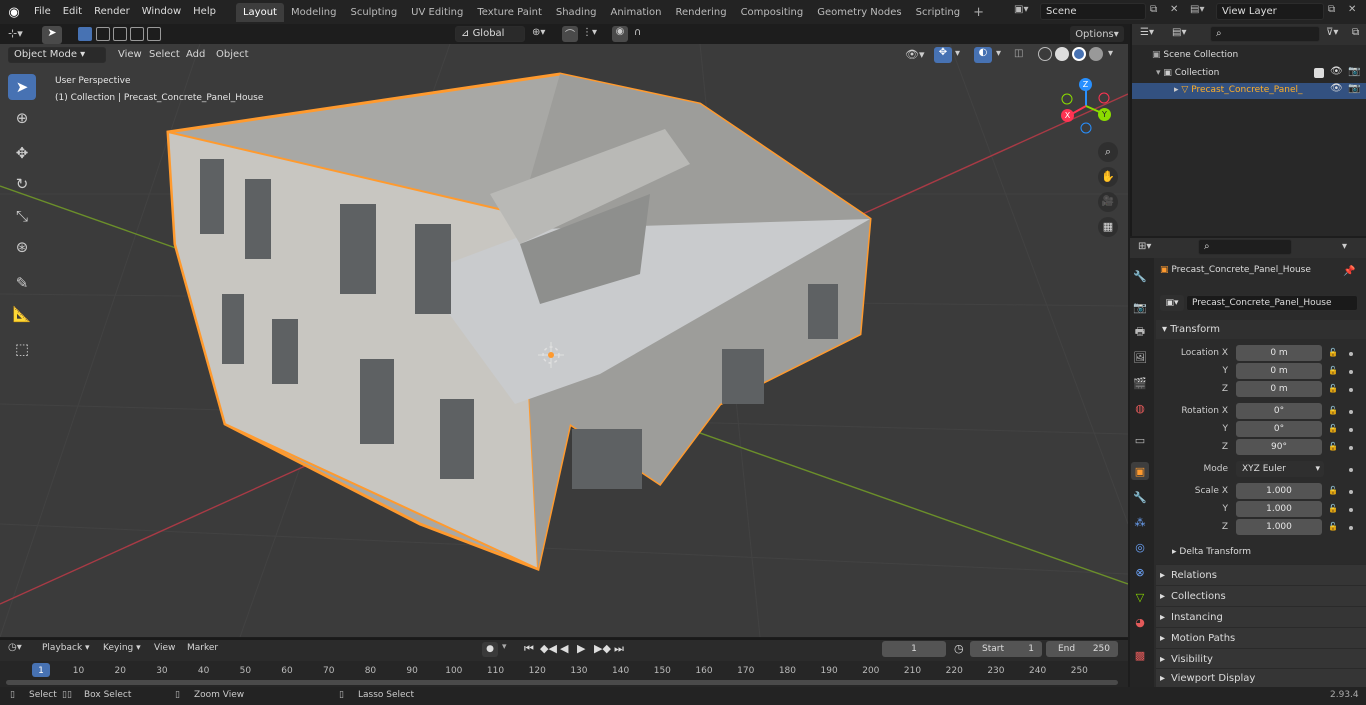 The height and width of the screenshot is (705, 1366). What do you see at coordinates (957, 53) in the screenshot?
I see `gizmo-dropdown-icon: ▾` at bounding box center [957, 53].